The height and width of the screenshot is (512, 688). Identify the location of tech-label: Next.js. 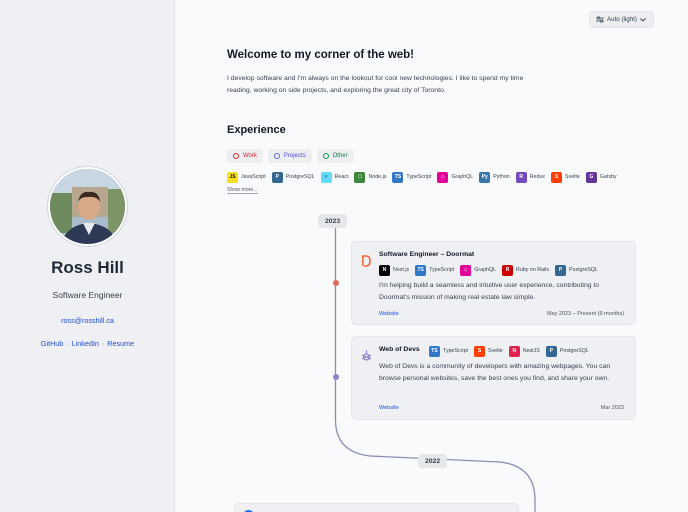
(401, 270).